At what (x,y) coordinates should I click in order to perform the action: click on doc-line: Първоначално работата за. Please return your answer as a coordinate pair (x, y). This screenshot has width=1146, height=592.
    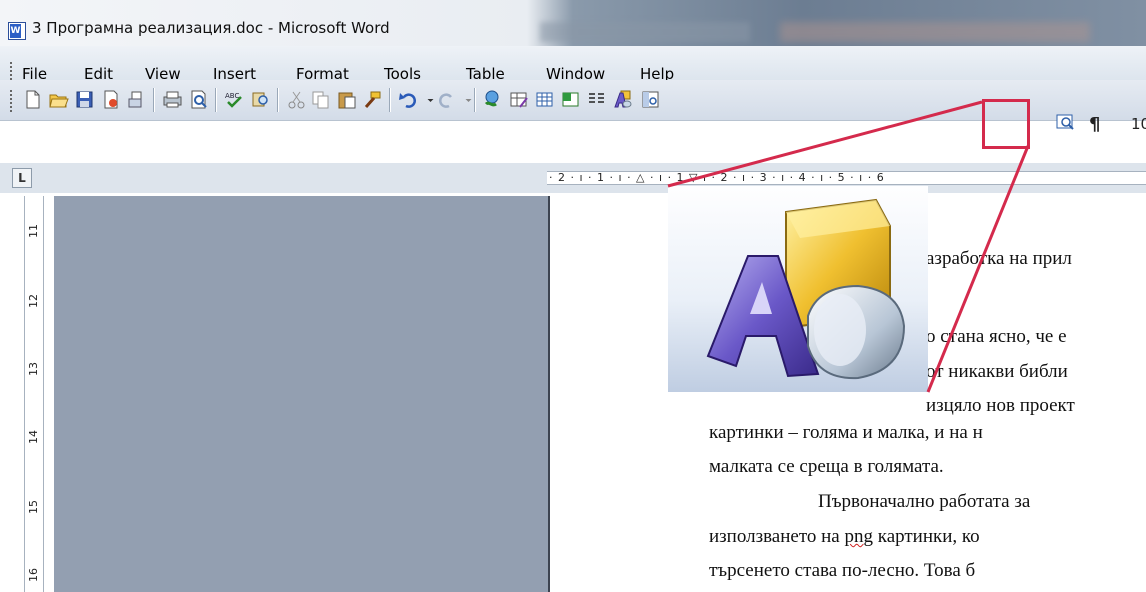
    Looking at the image, I should click on (924, 501).